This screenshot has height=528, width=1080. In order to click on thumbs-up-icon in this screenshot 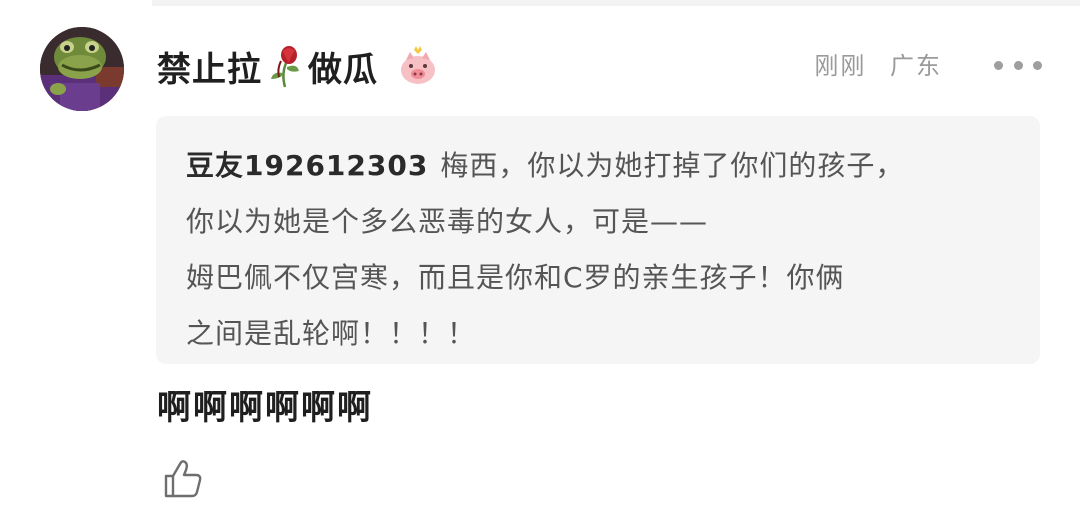, I will do `click(183, 479)`.